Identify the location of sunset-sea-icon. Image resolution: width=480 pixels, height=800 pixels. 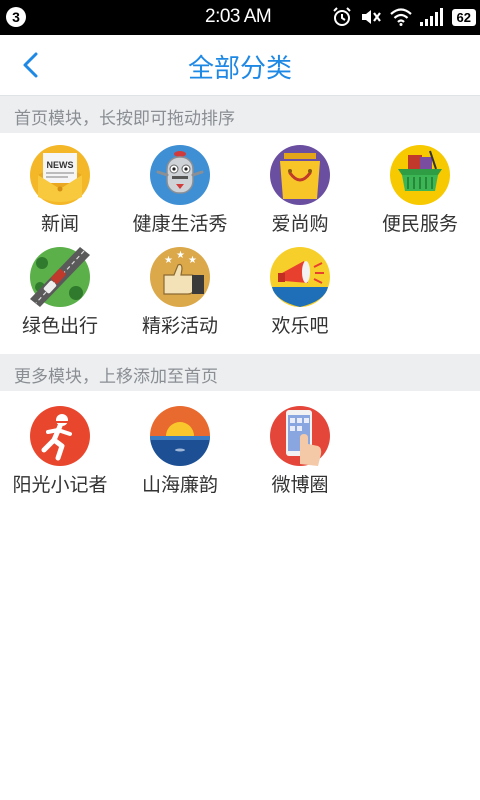
(180, 436).